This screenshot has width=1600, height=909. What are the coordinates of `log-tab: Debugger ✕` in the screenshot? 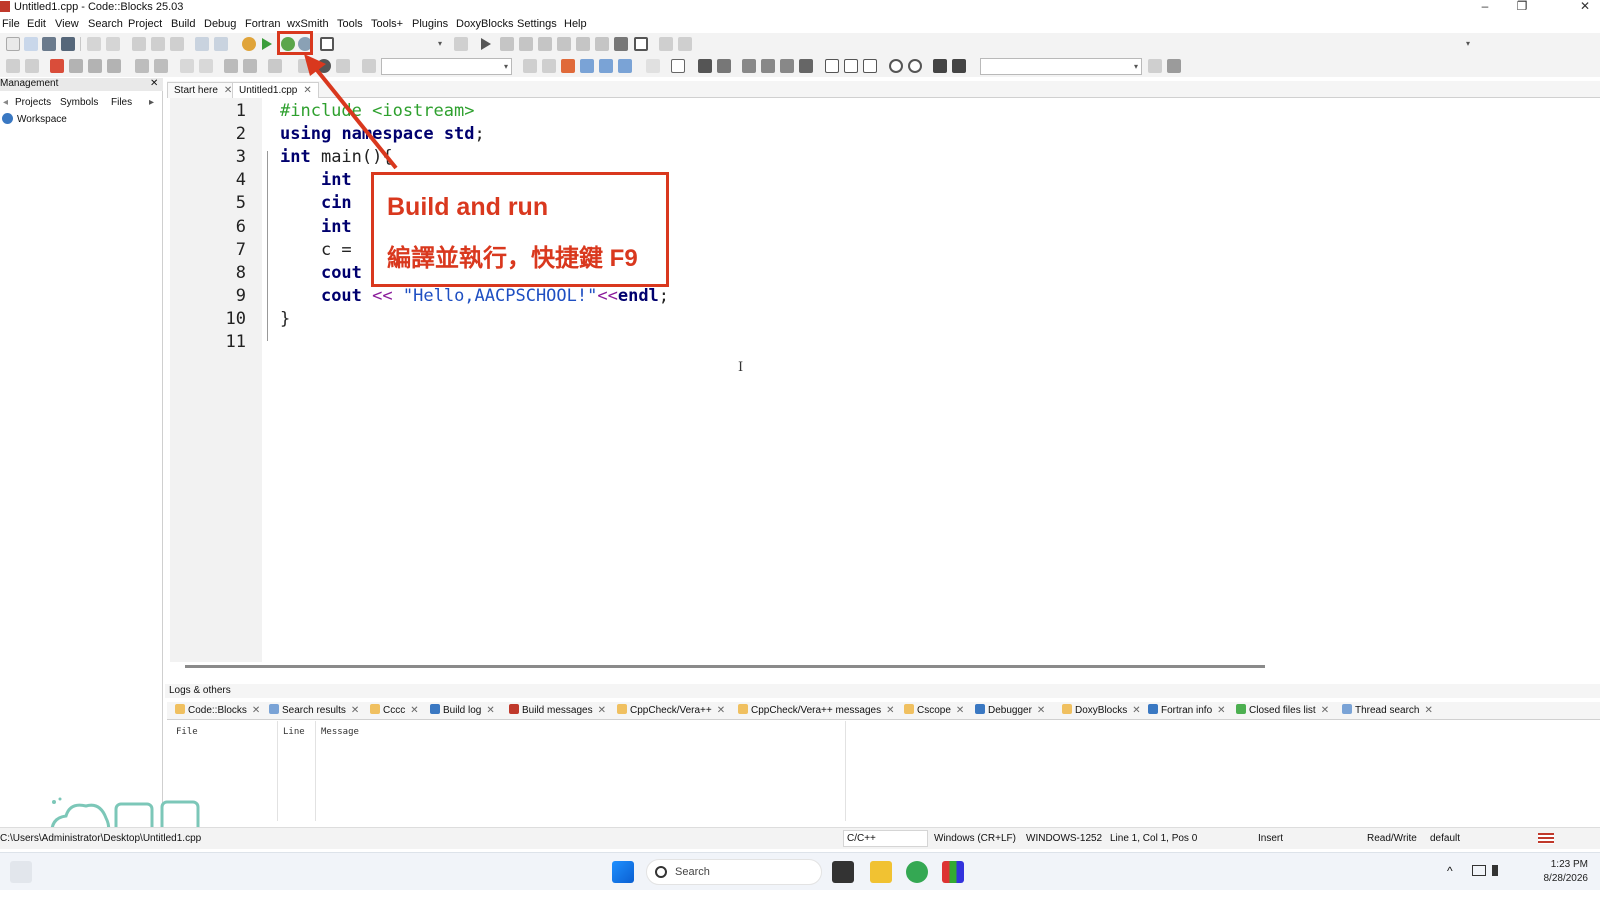 It's located at (1010, 710).